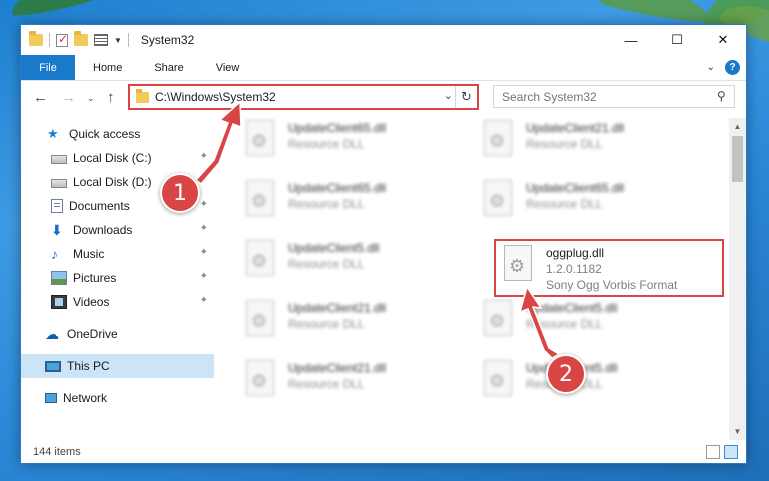  Describe the element at coordinates (612, 285) in the screenshot. I see `file-description: Sony Ogg Vorbis Format` at that location.